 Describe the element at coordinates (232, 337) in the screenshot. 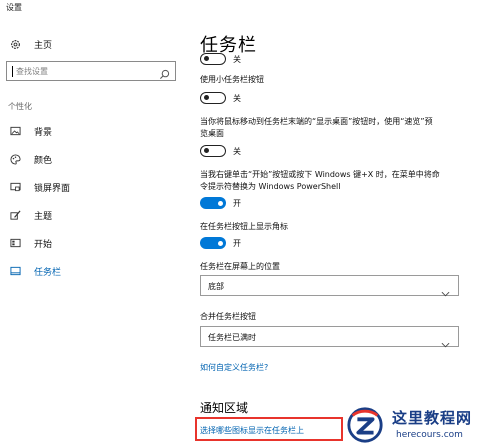

I see `combine-value: 任务栏已满时` at that location.